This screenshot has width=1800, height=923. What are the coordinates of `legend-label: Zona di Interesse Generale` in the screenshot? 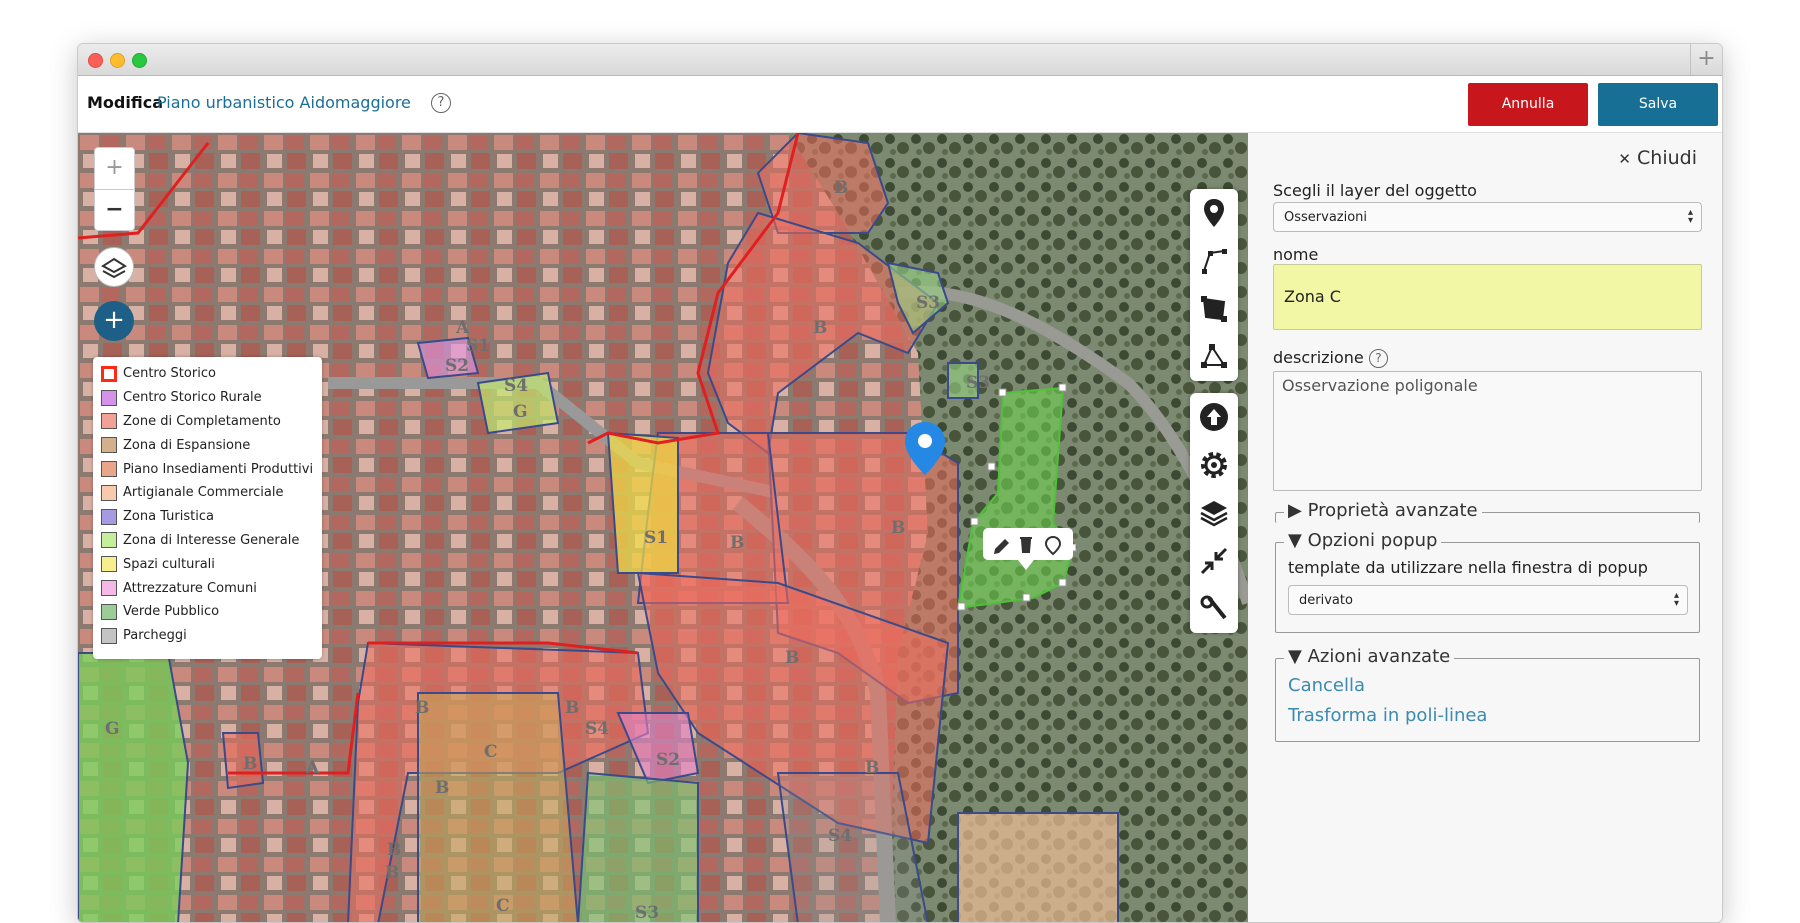 It's located at (211, 540).